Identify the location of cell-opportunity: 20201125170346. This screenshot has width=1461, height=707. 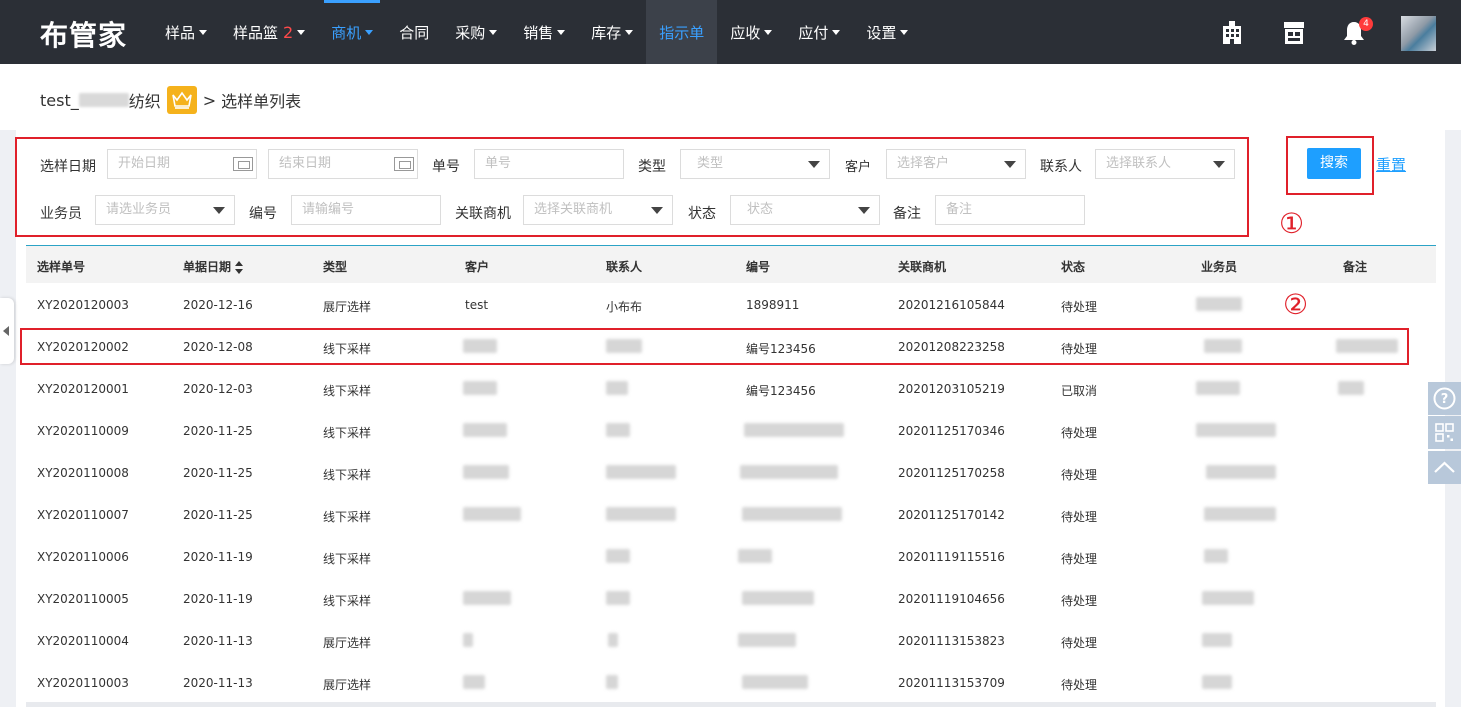
(951, 431).